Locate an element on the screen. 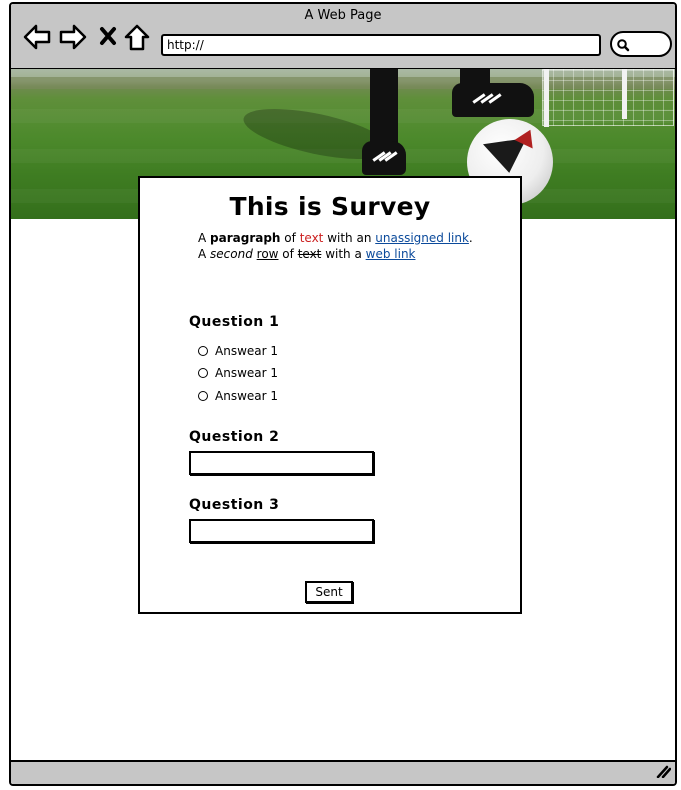 This screenshot has height=790, width=681. web-link: web link is located at coordinates (391, 254).